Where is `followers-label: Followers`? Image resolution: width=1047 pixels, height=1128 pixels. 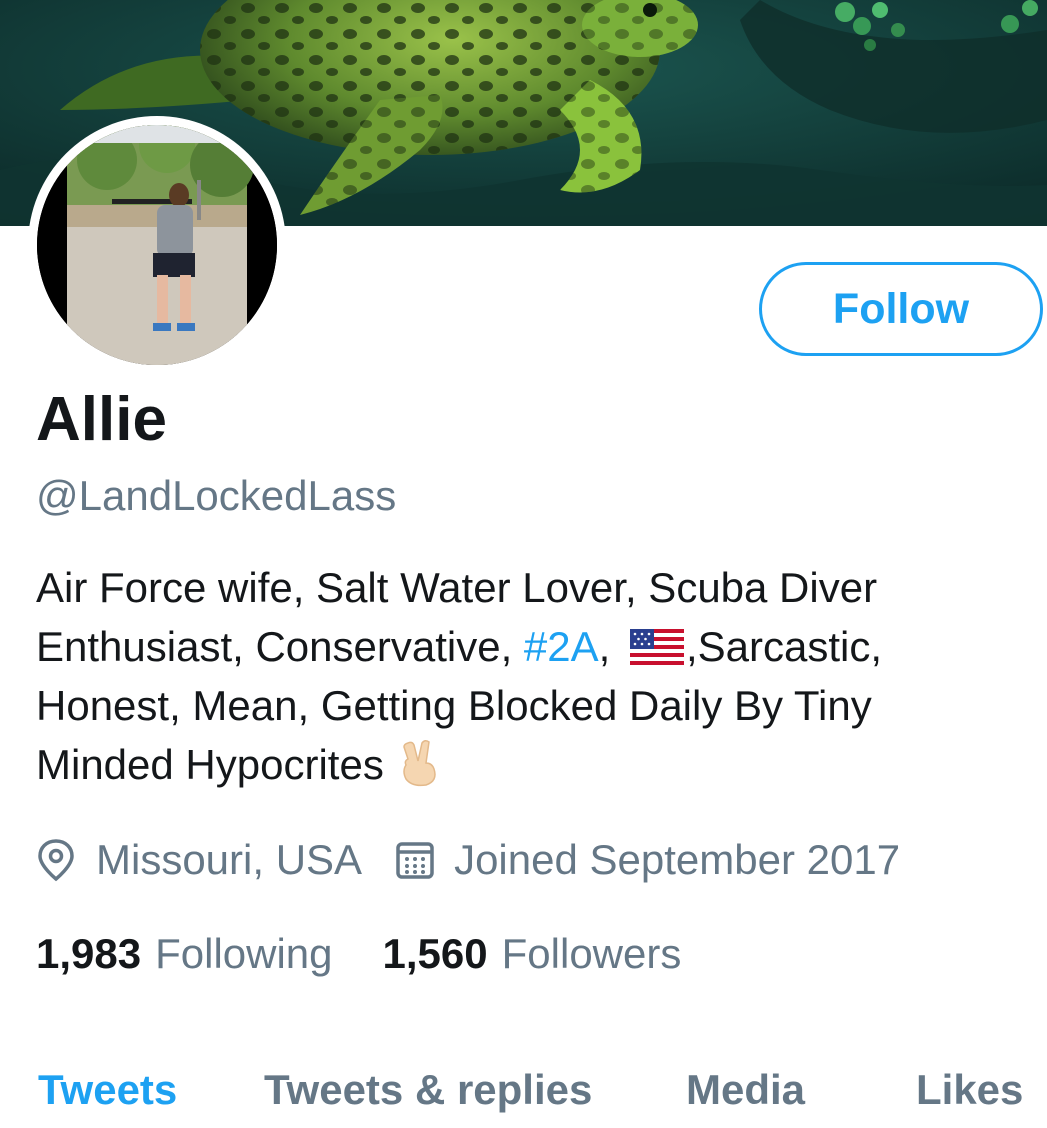 followers-label: Followers is located at coordinates (591, 953).